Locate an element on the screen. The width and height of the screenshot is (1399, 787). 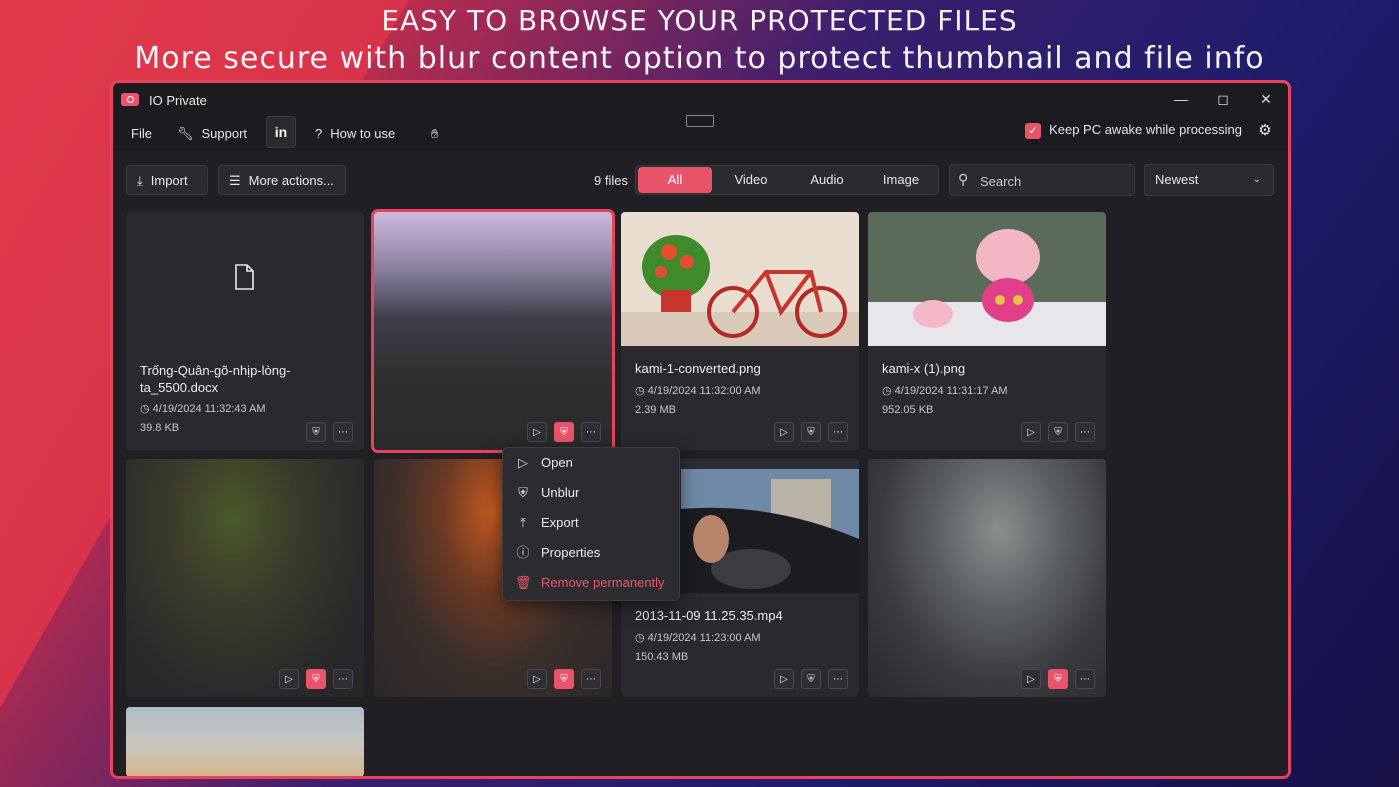
promo-headline: EASY TO BROWSE YOUR PROTECTED FILES is located at coordinates (699, 20).